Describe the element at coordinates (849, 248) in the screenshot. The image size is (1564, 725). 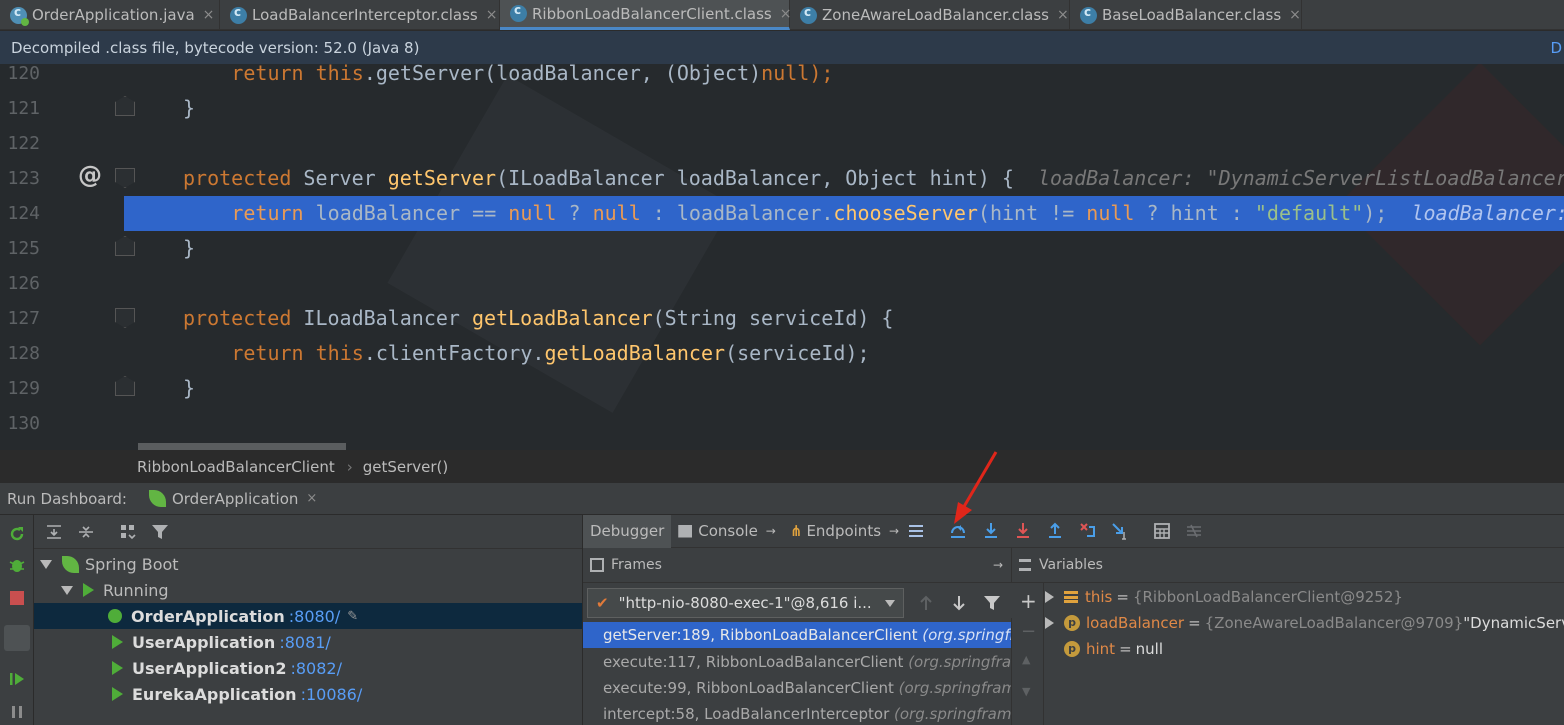
I see `code-line-125: }` at that location.